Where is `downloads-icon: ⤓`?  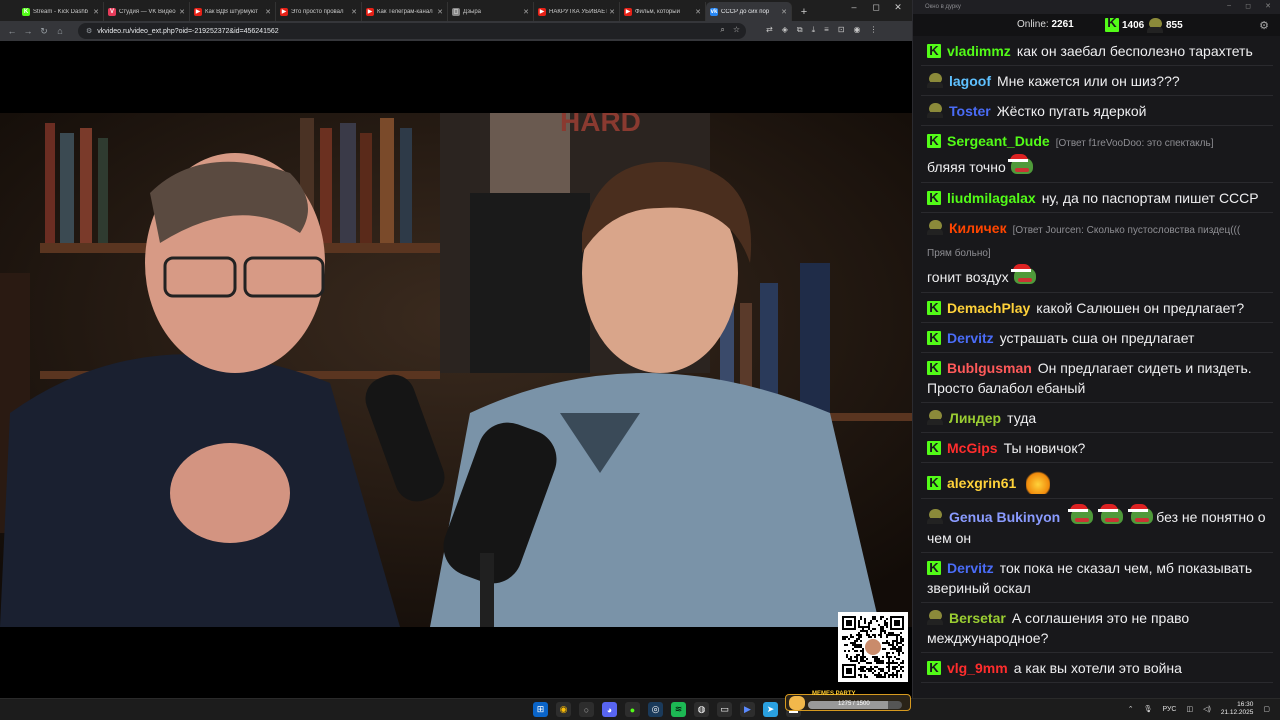 downloads-icon: ⤓ is located at coordinates (814, 30).